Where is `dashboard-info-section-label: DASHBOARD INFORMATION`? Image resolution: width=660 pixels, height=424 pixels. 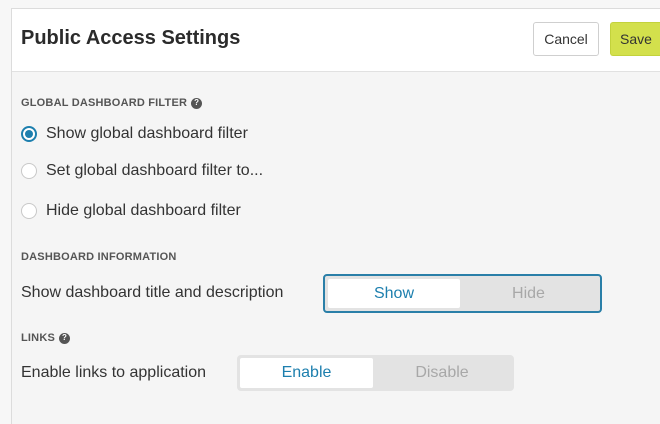
dashboard-info-section-label: DASHBOARD INFORMATION is located at coordinates (99, 257).